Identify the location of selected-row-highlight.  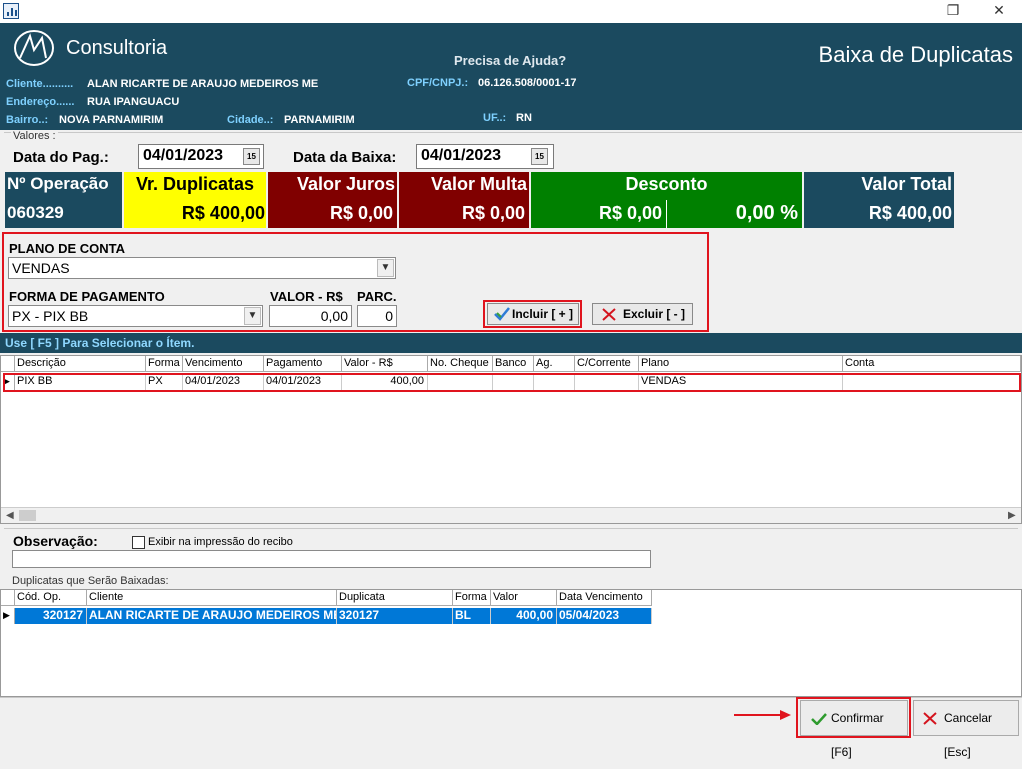
(512, 382).